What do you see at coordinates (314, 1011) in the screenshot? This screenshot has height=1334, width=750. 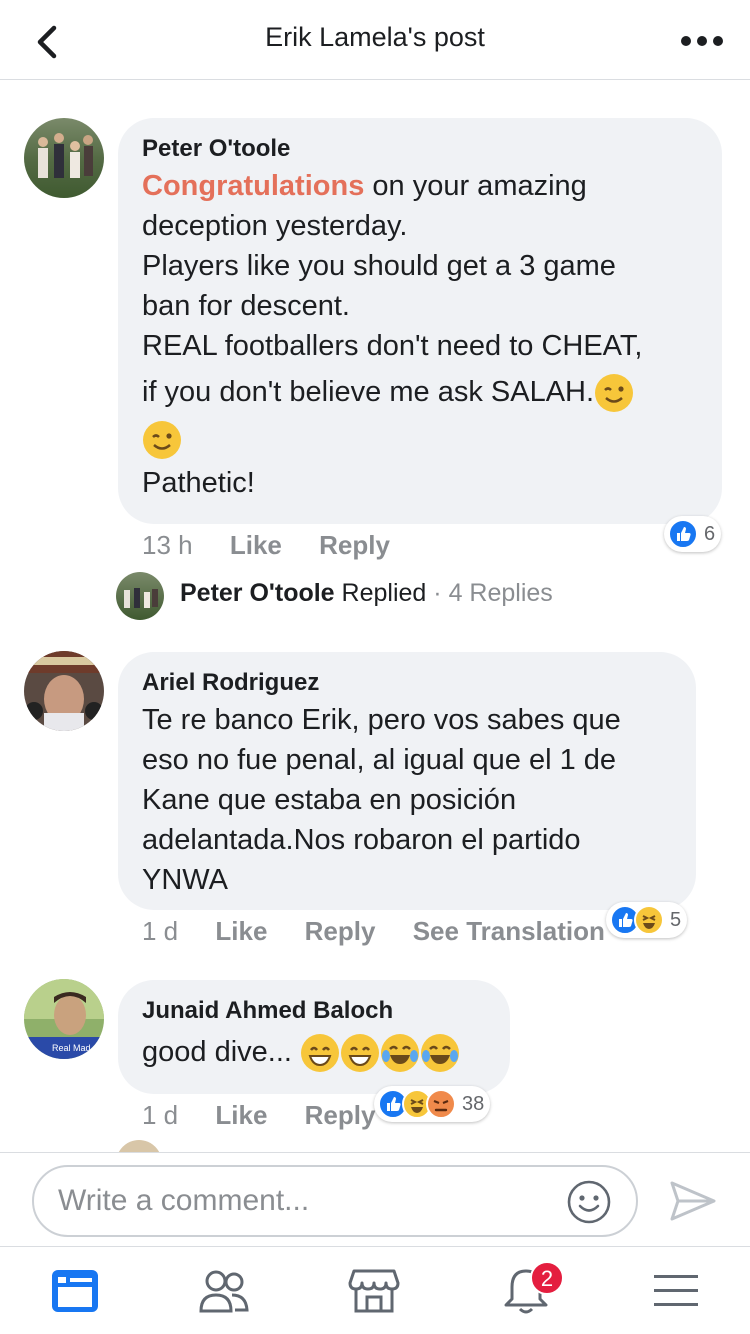 I see `comment-author: Junaid Ahmed Baloch` at bounding box center [314, 1011].